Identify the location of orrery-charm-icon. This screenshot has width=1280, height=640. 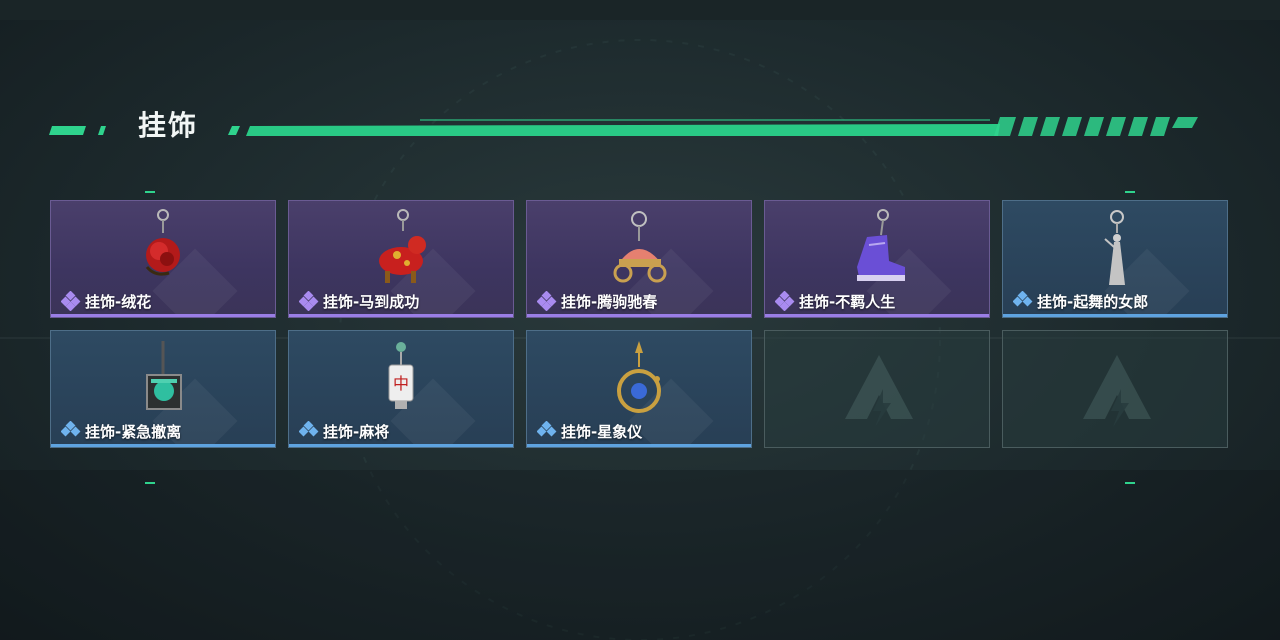
(639, 377).